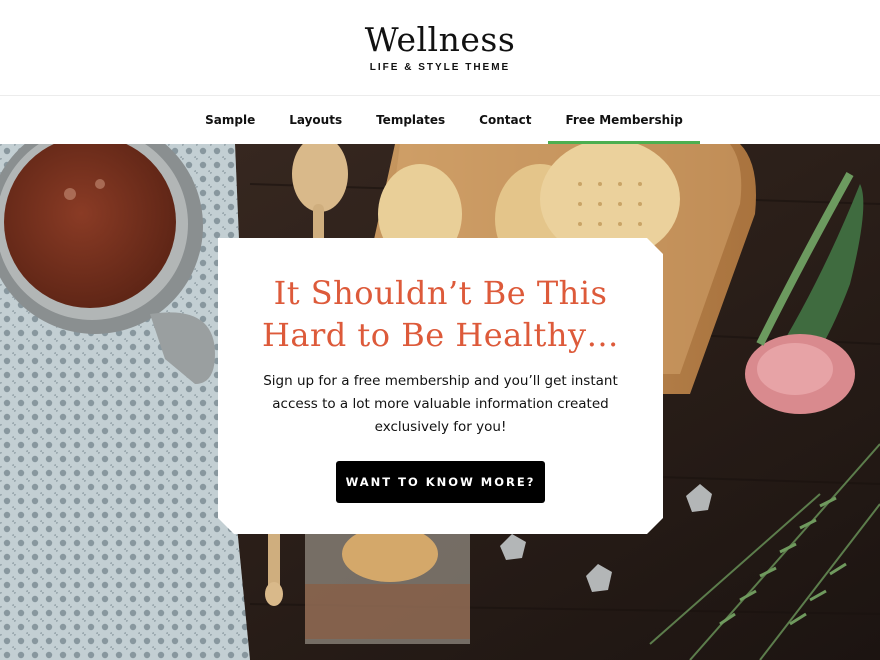 The height and width of the screenshot is (660, 880). I want to click on site-tagline: LIFE & STYLE THEME, so click(440, 67).